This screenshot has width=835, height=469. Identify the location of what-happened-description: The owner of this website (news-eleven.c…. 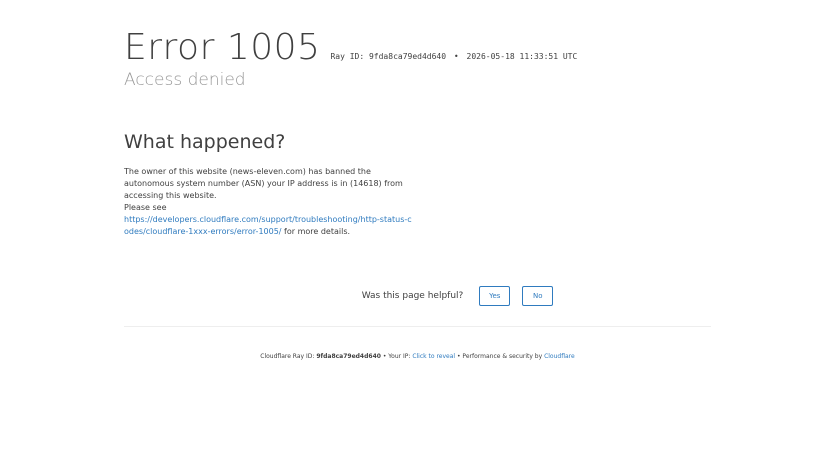
(269, 202).